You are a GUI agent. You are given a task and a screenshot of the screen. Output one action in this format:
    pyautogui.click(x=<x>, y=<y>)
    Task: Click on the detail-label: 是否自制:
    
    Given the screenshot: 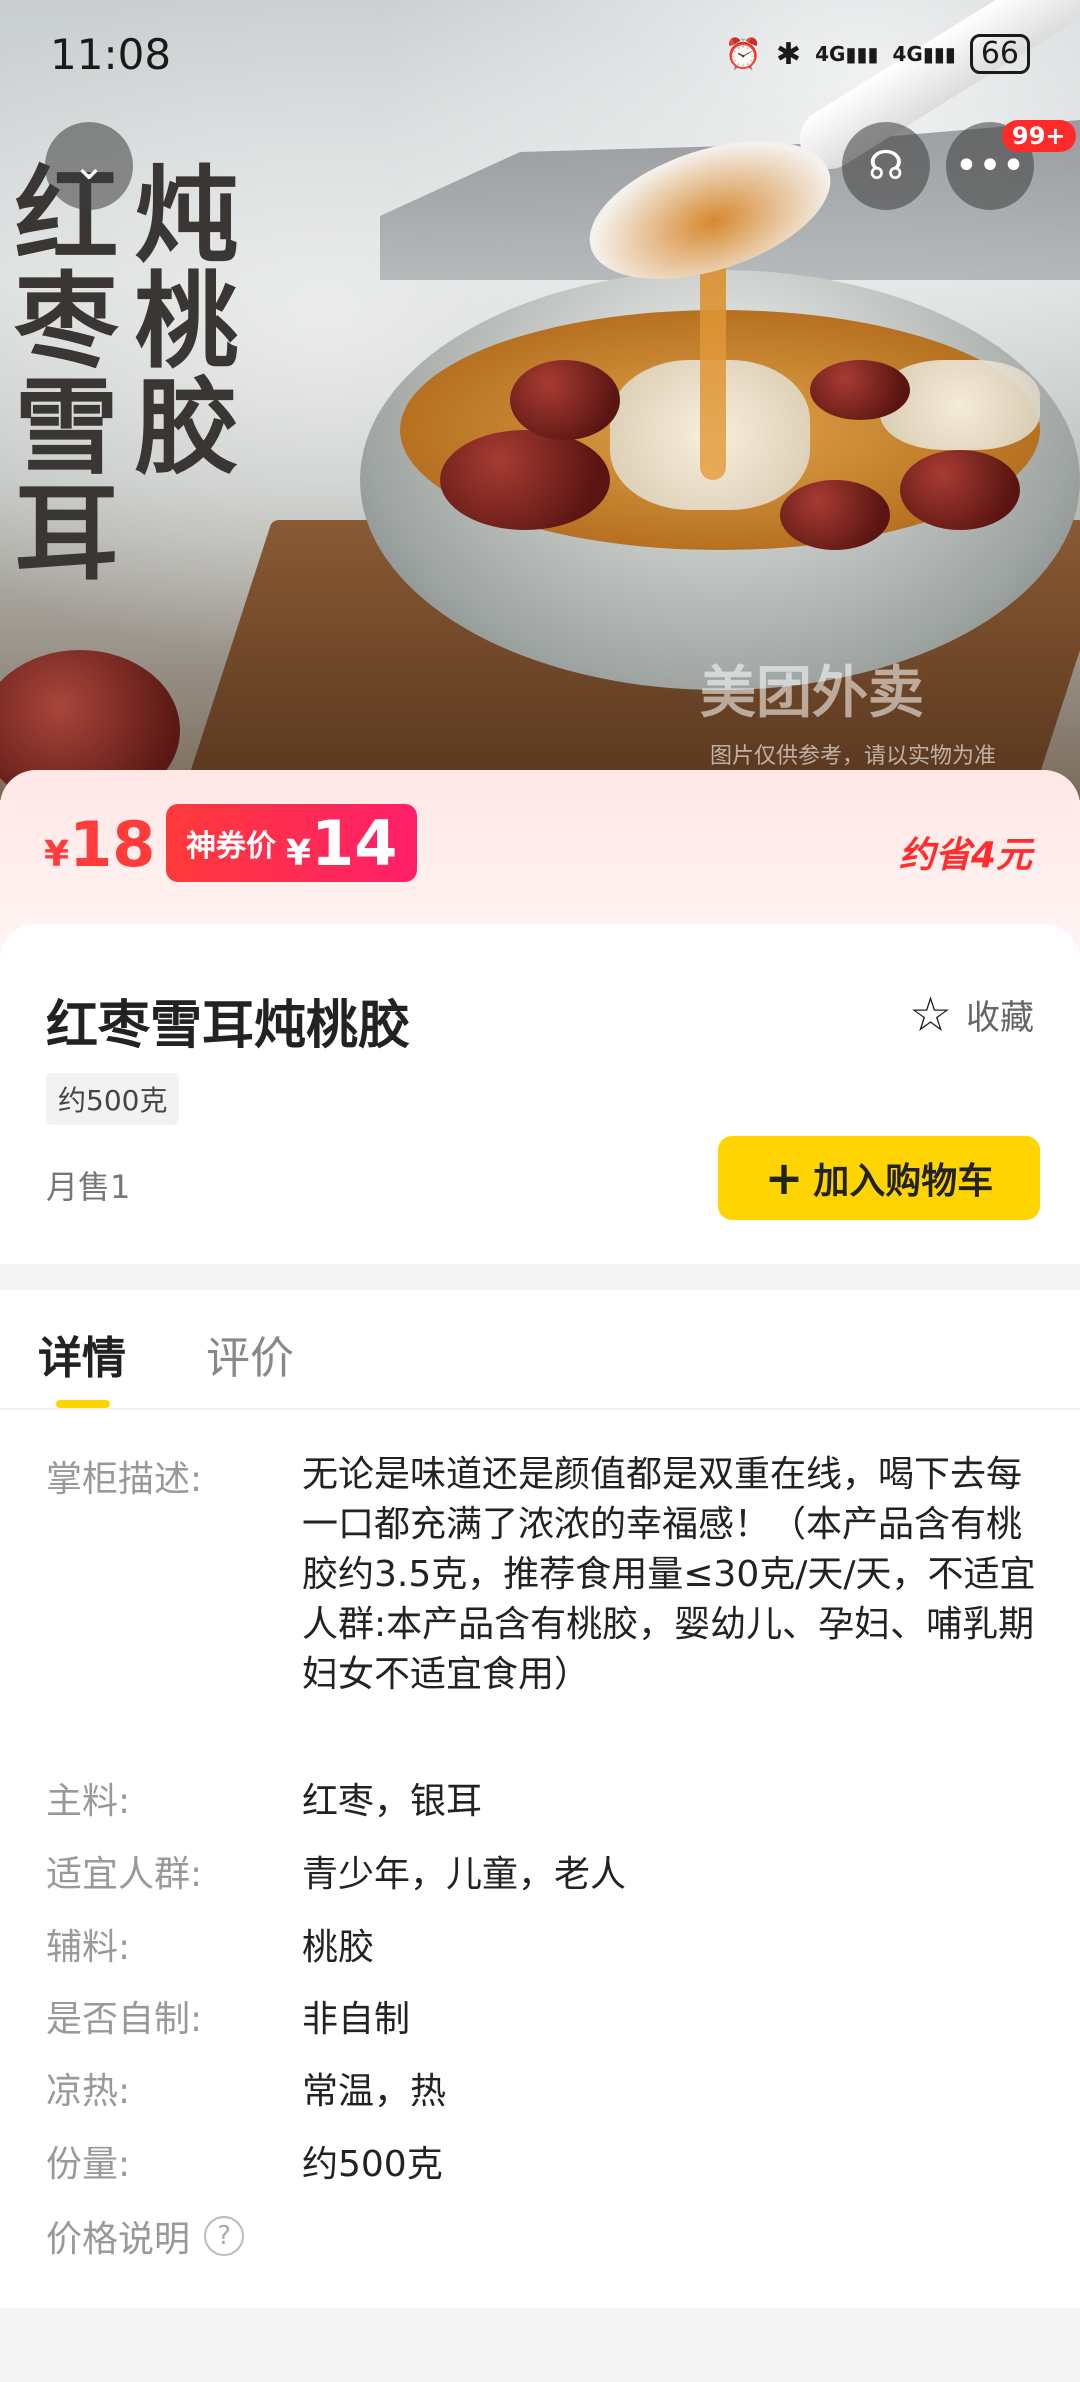 What is the action you would take?
    pyautogui.click(x=124, y=2019)
    